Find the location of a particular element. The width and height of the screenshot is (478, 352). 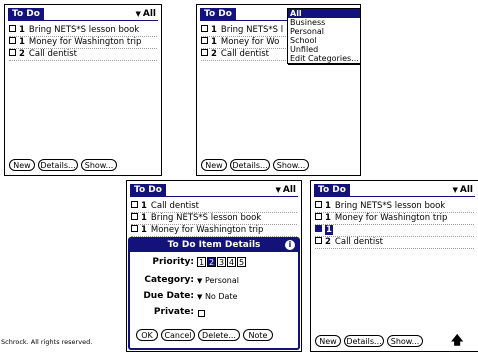

task-row-new: 1 is located at coordinates (394, 231).